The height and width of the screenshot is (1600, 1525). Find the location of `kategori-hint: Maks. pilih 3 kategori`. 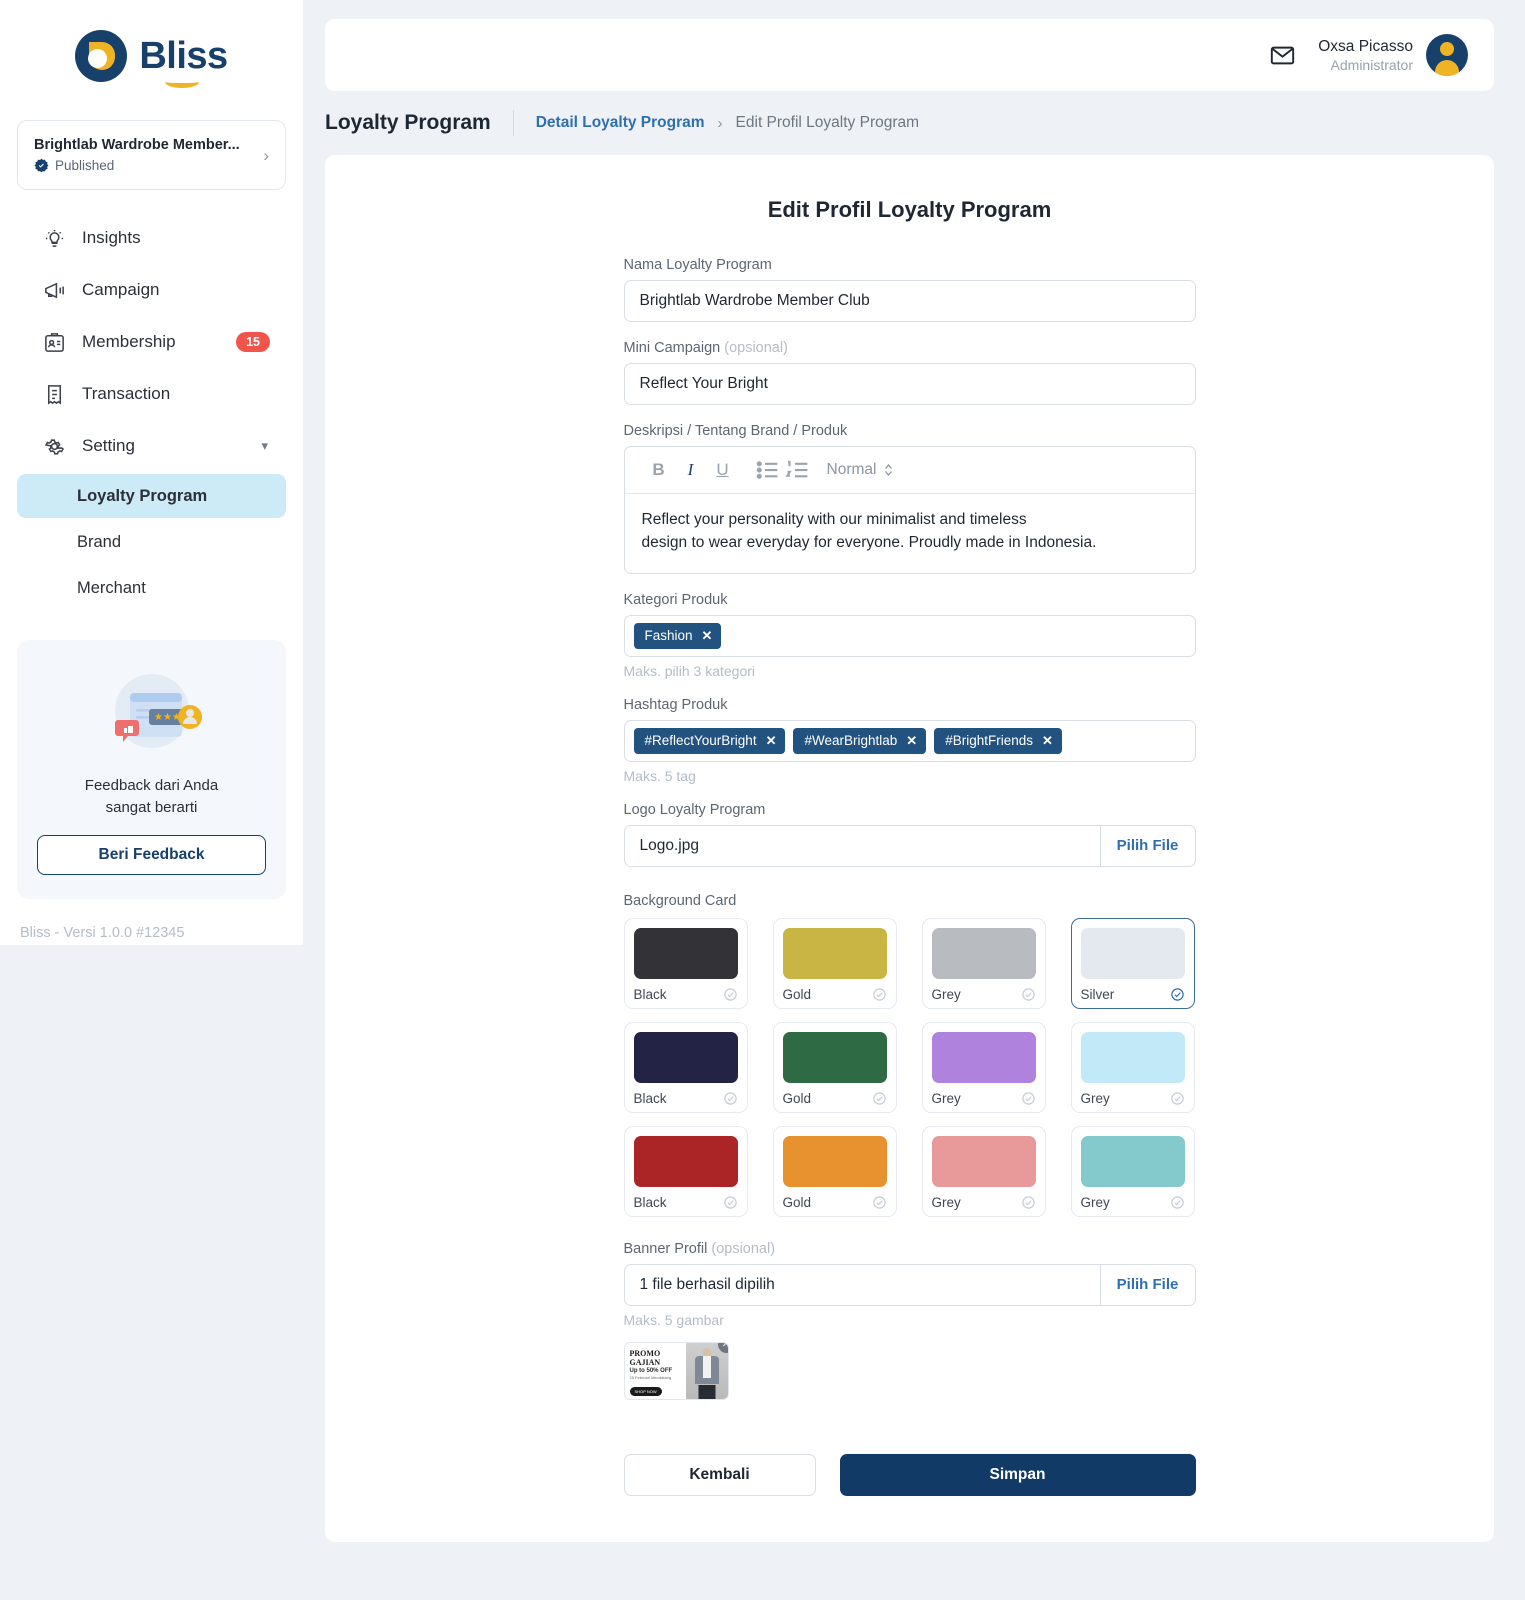

kategori-hint: Maks. pilih 3 kategori is located at coordinates (689, 670).